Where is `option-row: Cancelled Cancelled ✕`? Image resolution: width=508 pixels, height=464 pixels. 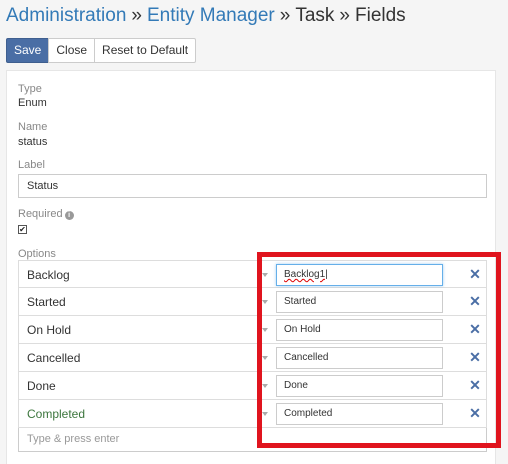
option-row: Cancelled Cancelled ✕ is located at coordinates (252, 358).